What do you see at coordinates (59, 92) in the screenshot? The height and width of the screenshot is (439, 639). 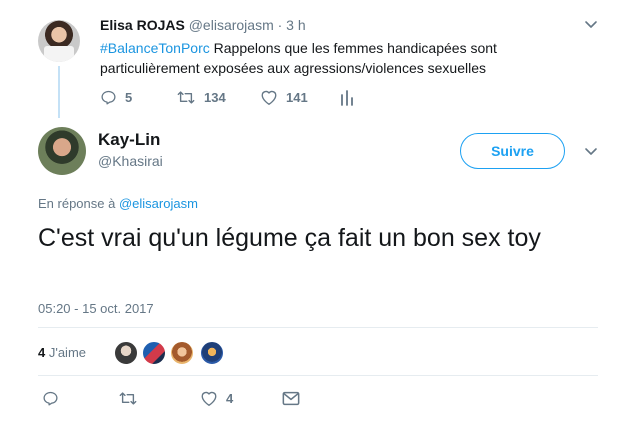 I see `thread-connector` at bounding box center [59, 92].